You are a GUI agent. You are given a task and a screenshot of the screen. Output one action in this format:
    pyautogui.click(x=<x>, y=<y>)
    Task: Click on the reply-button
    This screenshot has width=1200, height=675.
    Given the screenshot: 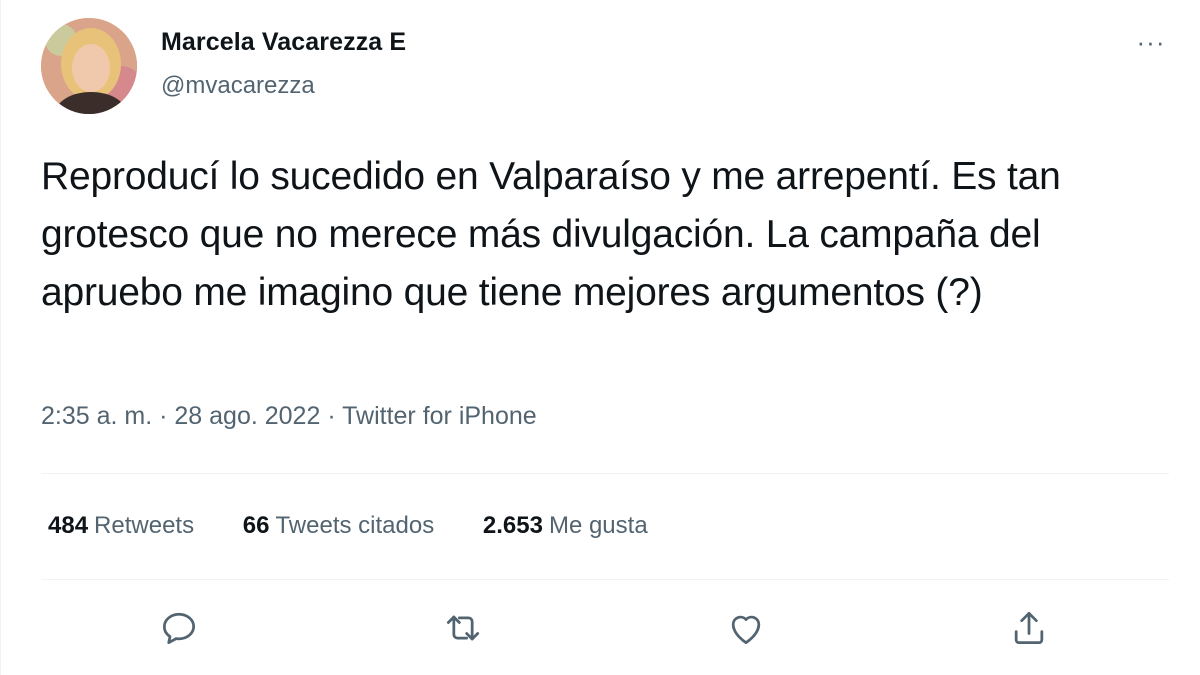 What is the action you would take?
    pyautogui.click(x=179, y=628)
    